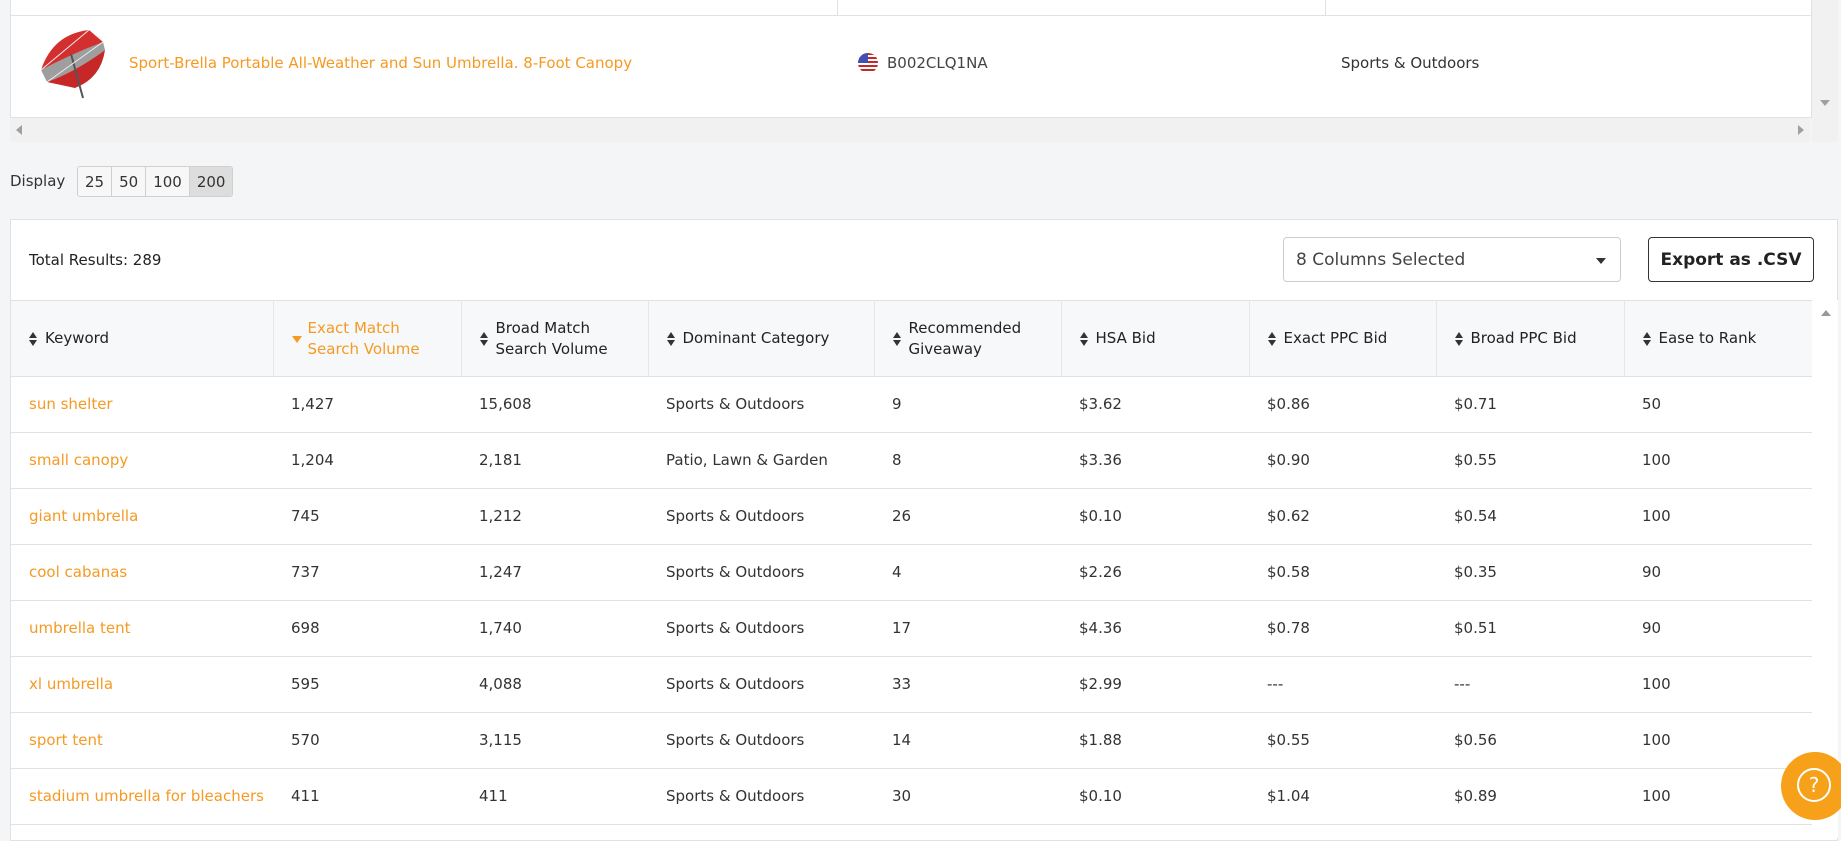 This screenshot has height=841, width=1841. Describe the element at coordinates (761, 460) in the screenshot. I see `dominant-category-cell: Patio, Lawn & Garden` at that location.